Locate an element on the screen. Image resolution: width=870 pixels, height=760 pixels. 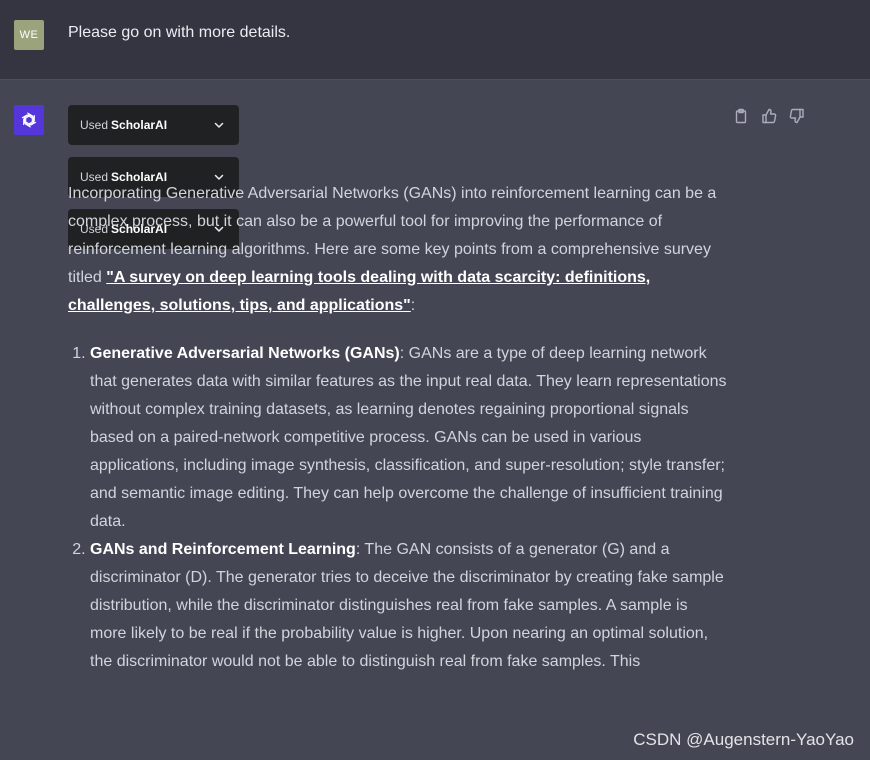
chevron-down-icon is located at coordinates (219, 126).